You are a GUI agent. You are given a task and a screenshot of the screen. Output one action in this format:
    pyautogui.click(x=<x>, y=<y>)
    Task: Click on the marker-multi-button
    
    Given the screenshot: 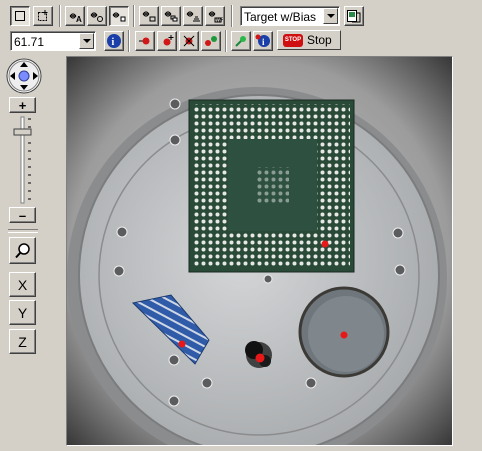 What is the action you would take?
    pyautogui.click(x=211, y=41)
    